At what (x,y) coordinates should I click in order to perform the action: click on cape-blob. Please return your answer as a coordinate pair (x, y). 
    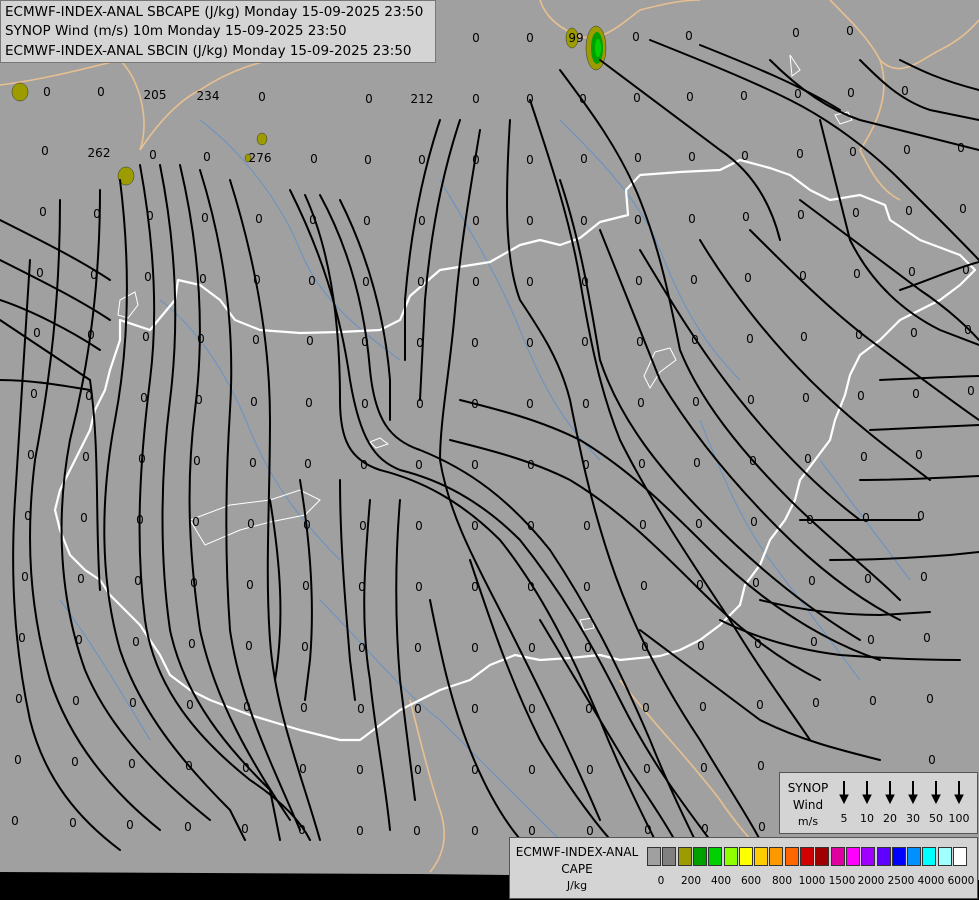
    Looking at the image, I should click on (598, 48).